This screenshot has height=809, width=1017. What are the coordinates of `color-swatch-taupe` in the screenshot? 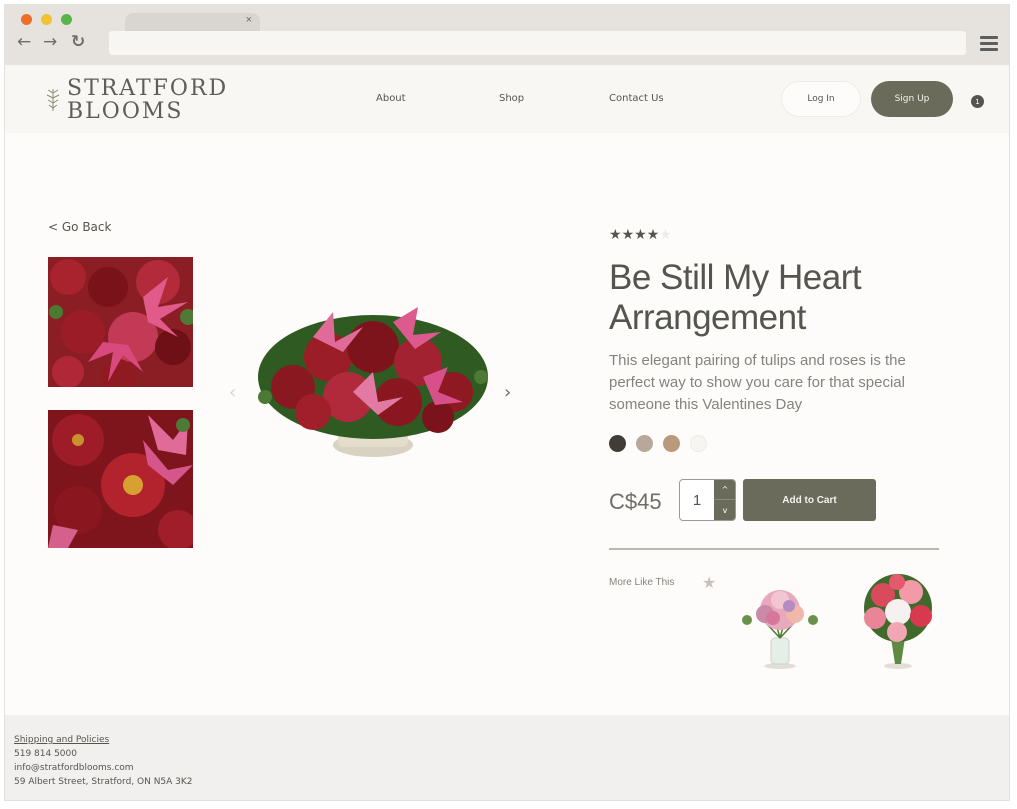 It's located at (644, 443).